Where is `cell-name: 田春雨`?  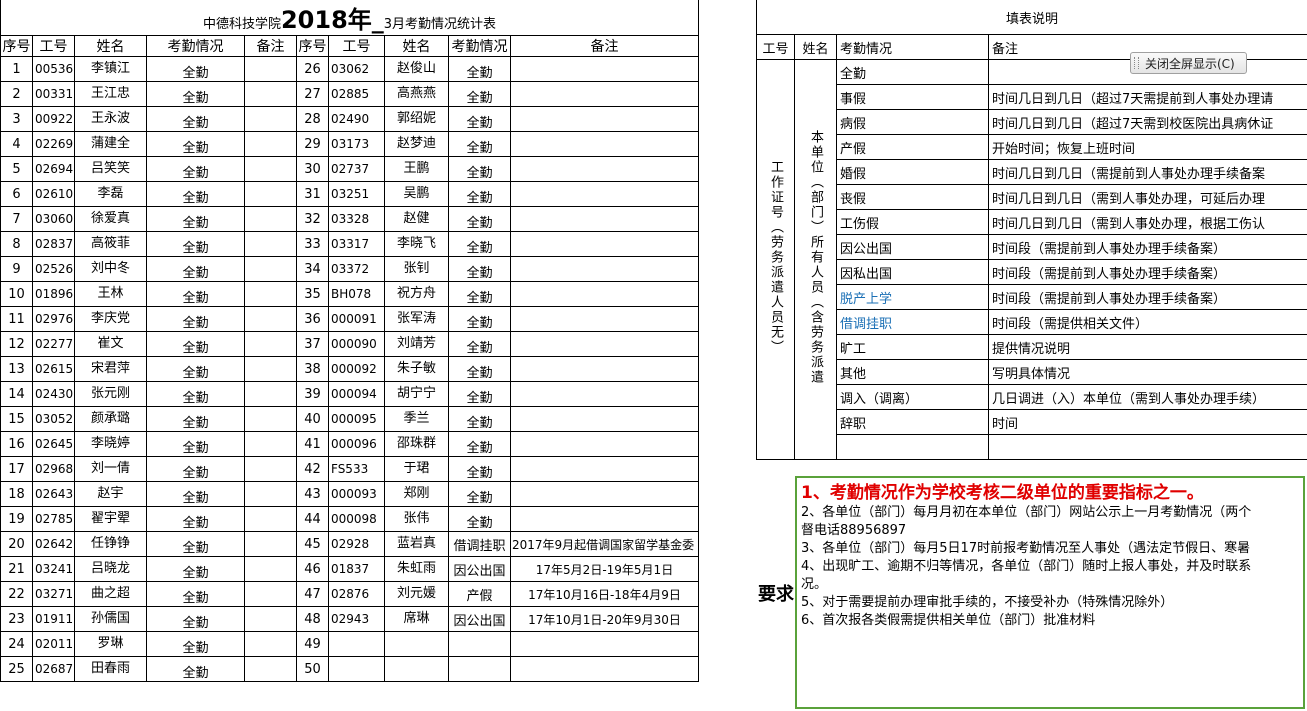 cell-name: 田春雨 is located at coordinates (110, 669).